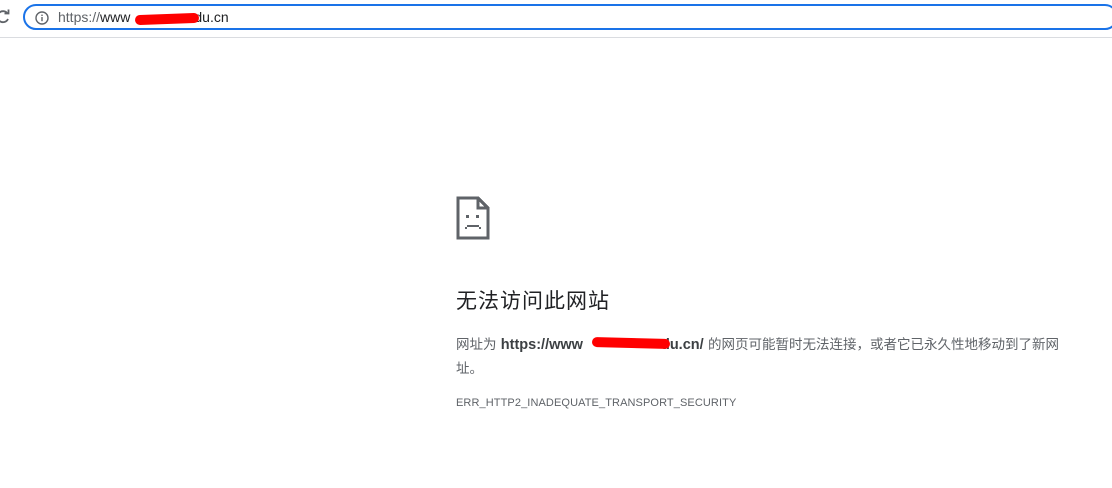 The height and width of the screenshot is (488, 1112). I want to click on error-code: ERR_HTTP2_INADEQUATE_TRANSPORT_SECURITY, so click(596, 403).